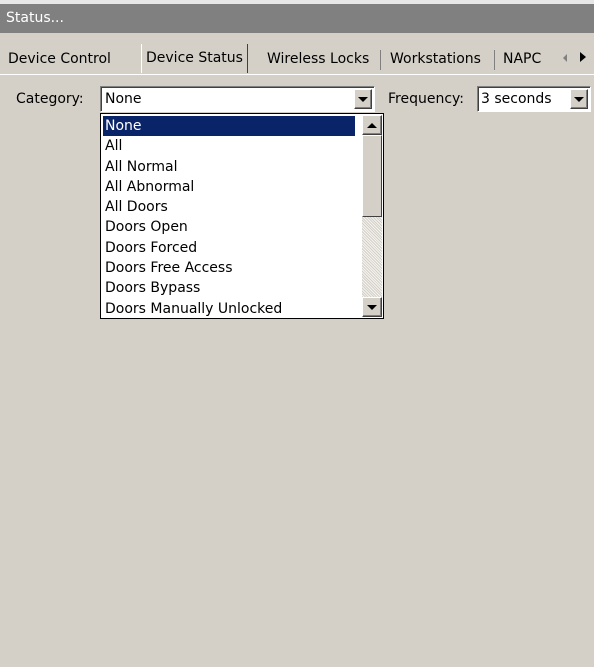 The image size is (594, 667). Describe the element at coordinates (318, 59) in the screenshot. I see `tab-wireless-locks: Wireless Locks` at that location.